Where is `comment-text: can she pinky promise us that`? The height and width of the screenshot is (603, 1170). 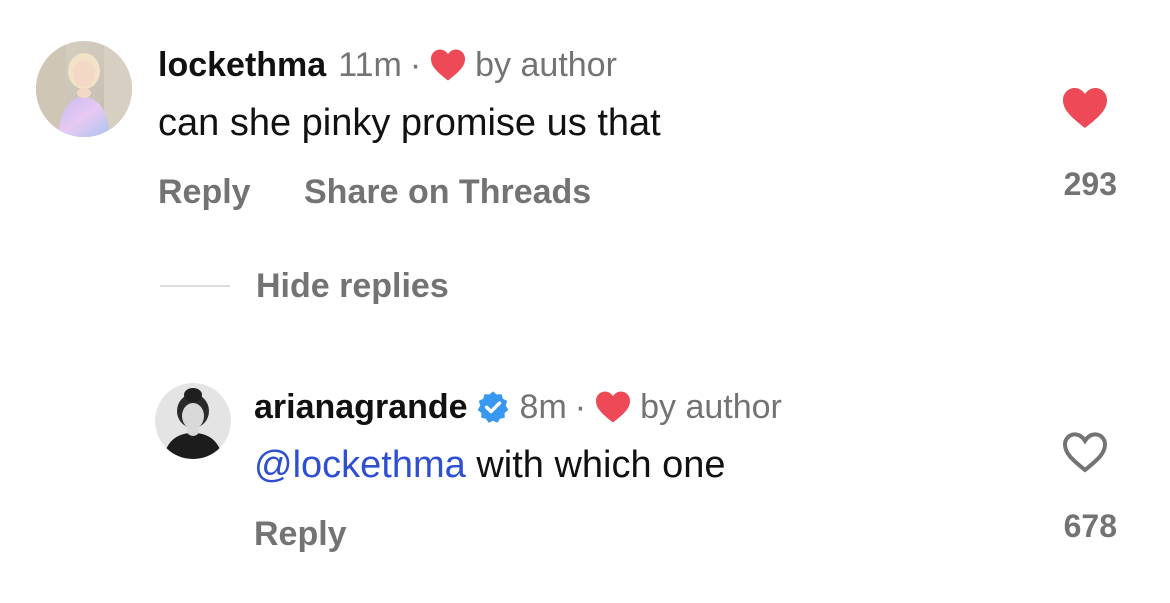
comment-text: can she pinky promise us that is located at coordinates (409, 123).